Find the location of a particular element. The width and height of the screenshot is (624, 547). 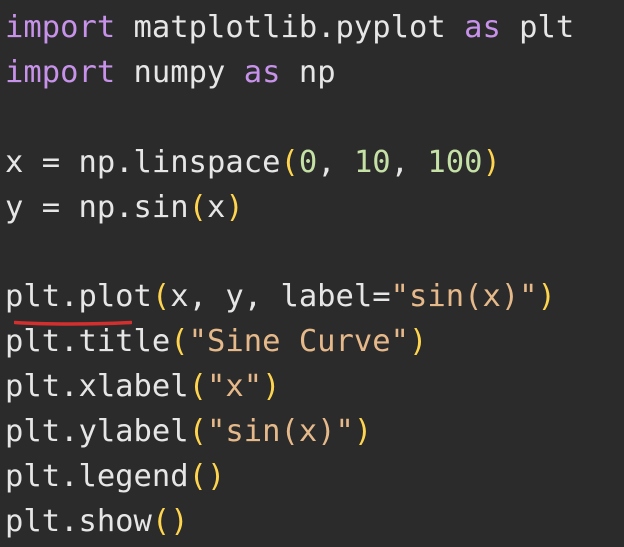

code-line: plt.plot(x, y, label="sin(x)") is located at coordinates (314, 297).